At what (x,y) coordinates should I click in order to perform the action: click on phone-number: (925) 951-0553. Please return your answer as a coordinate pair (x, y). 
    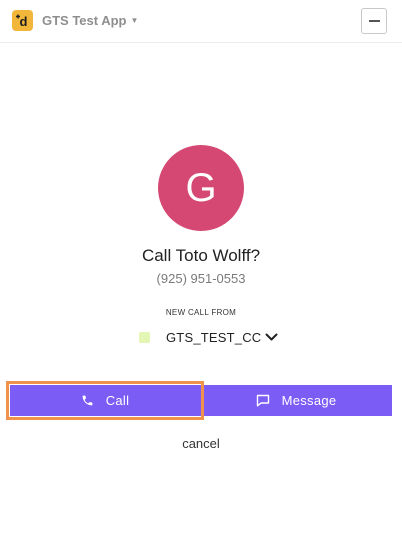
    Looking at the image, I should click on (201, 278).